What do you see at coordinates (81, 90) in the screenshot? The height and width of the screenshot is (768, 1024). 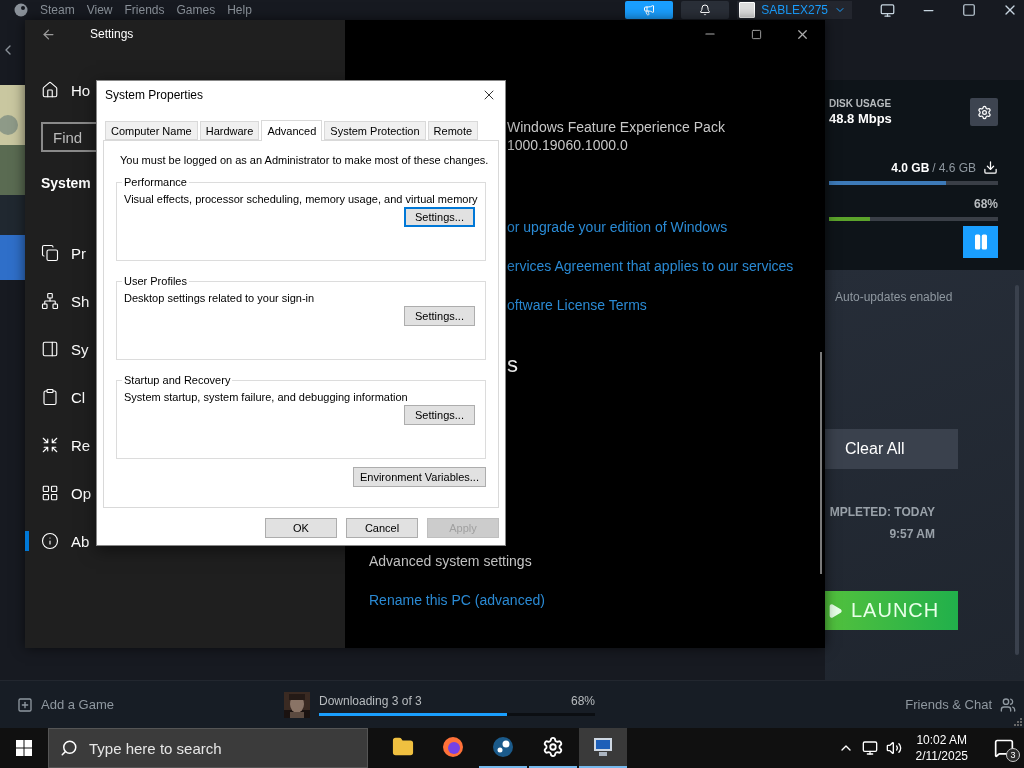 I see `nav-item: Ho` at bounding box center [81, 90].